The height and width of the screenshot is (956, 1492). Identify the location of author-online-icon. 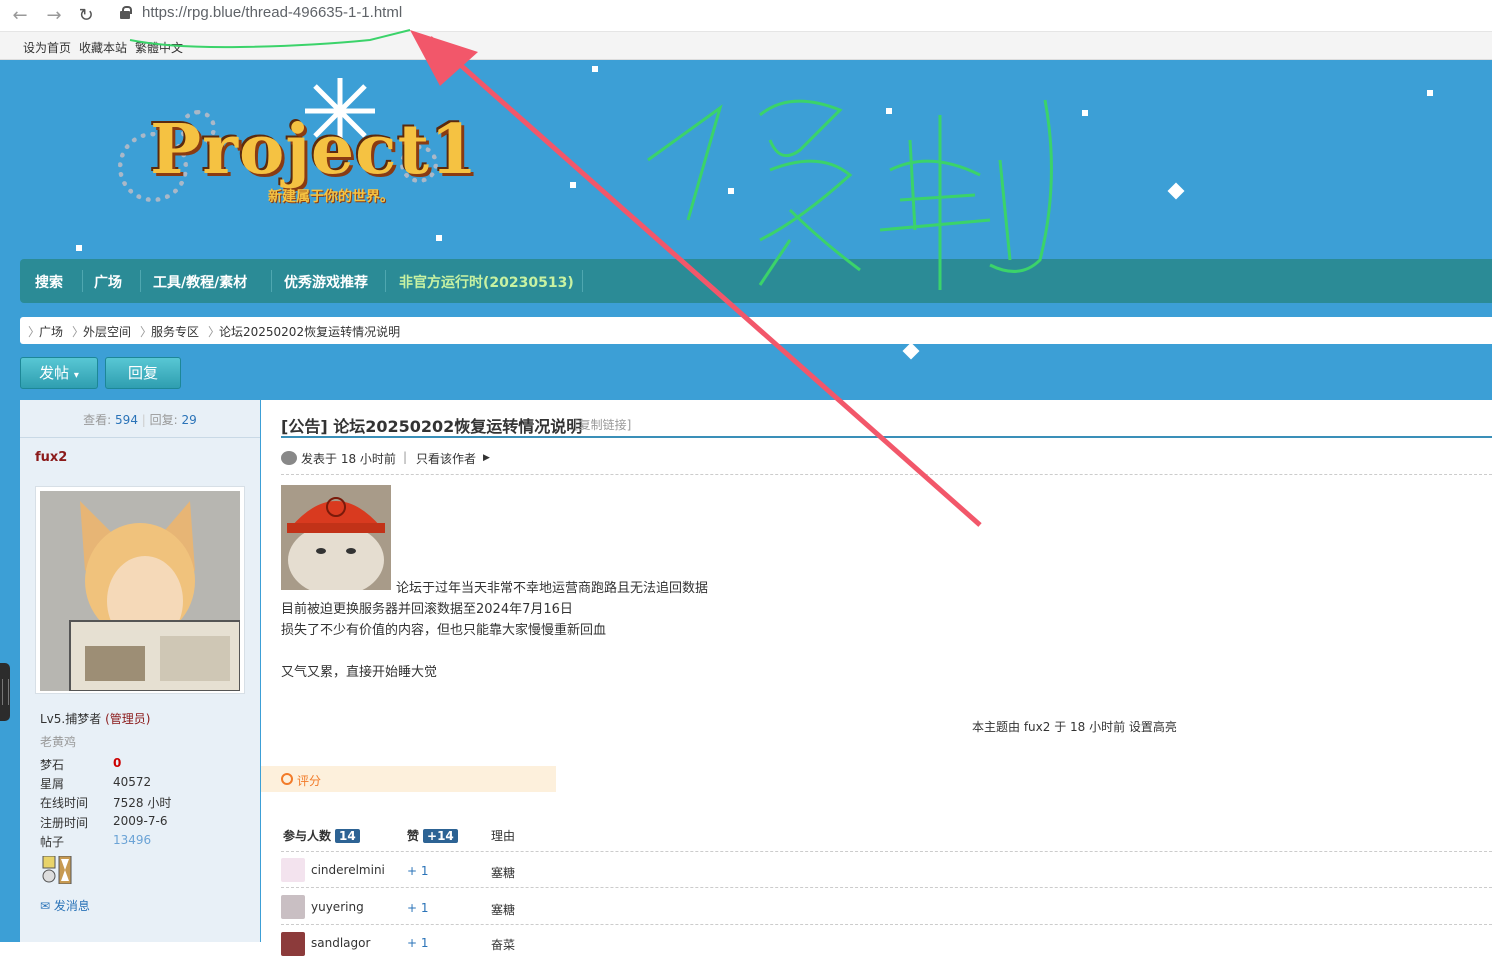
(289, 458).